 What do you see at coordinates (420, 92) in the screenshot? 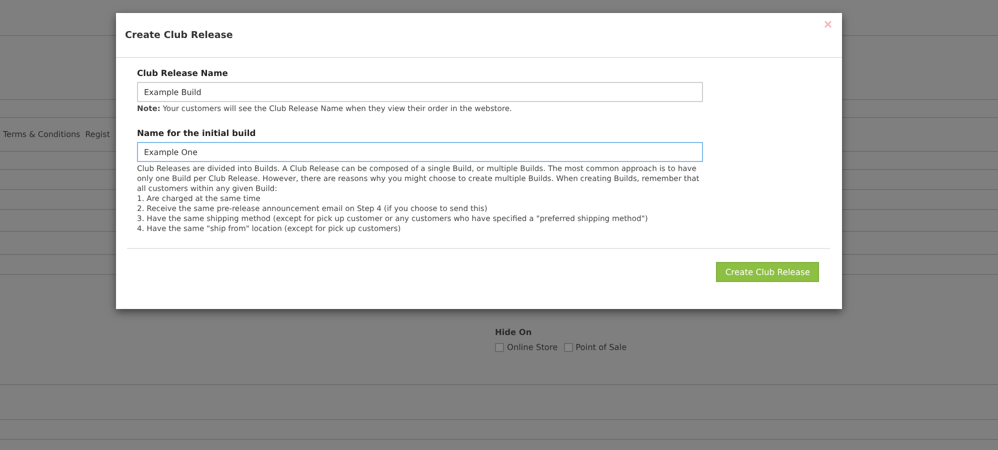
I see `input-field: Example Build` at bounding box center [420, 92].